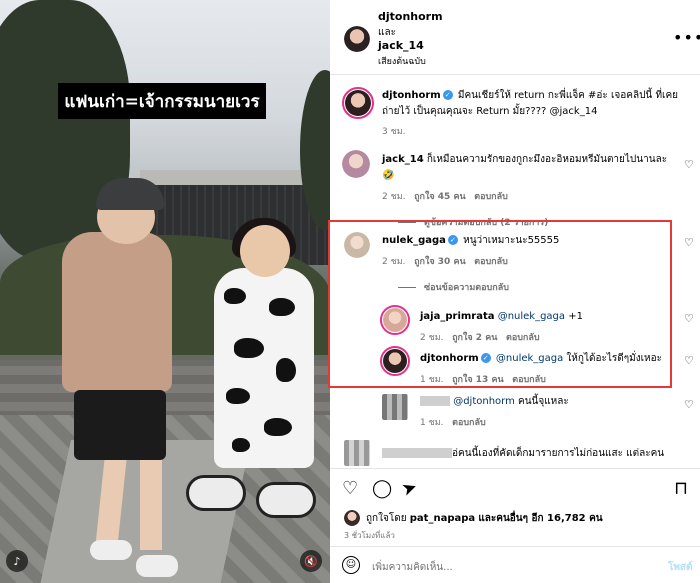  What do you see at coordinates (442, 518) in the screenshot?
I see `liked-by-user: pat_napapa` at bounding box center [442, 518].